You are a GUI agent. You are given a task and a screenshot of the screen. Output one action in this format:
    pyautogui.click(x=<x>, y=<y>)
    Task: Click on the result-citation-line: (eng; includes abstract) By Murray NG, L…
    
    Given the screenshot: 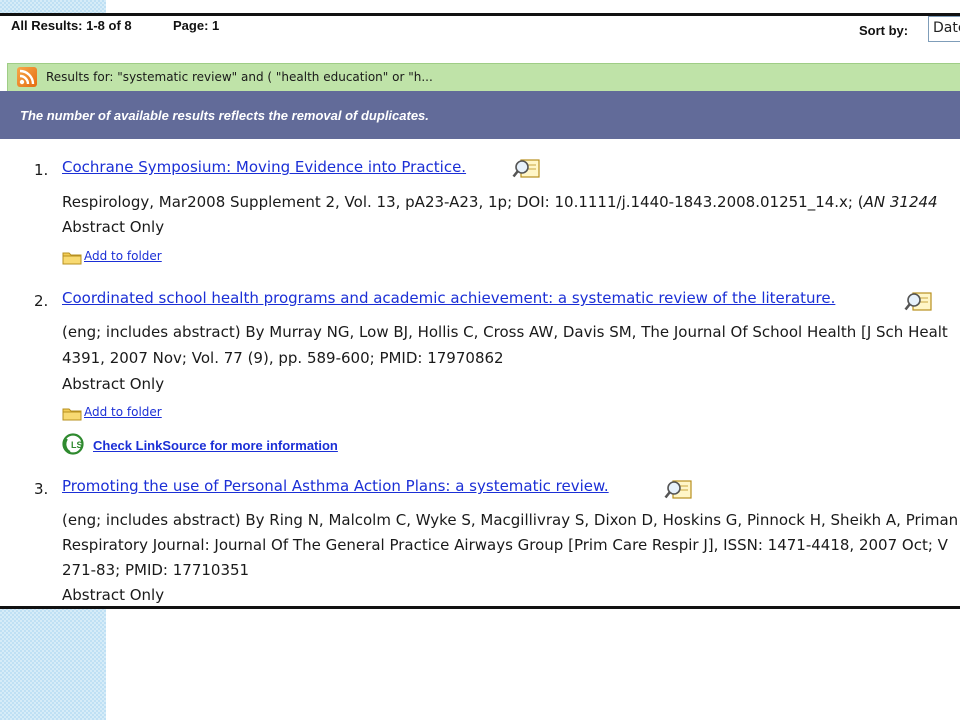 What is the action you would take?
    pyautogui.click(x=505, y=332)
    